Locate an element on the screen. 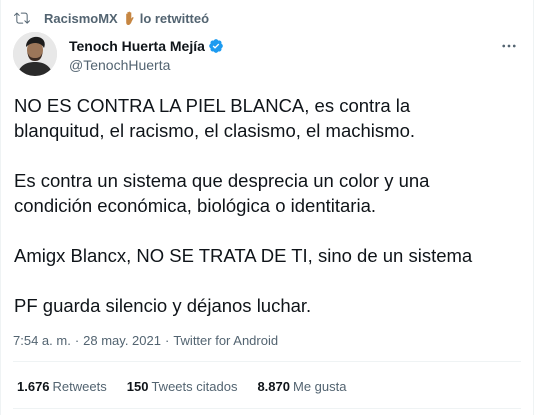  more-options-button is located at coordinates (509, 46).